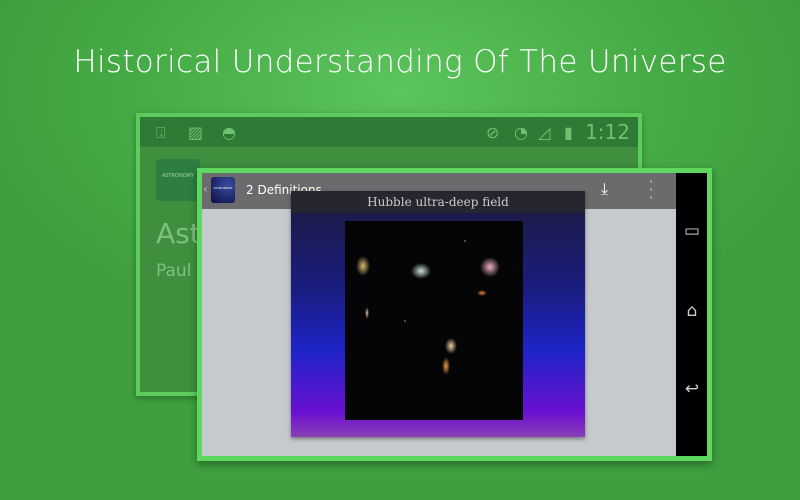 The width and height of the screenshot is (800, 500). I want to click on recent-apps-icon: ▭, so click(692, 231).